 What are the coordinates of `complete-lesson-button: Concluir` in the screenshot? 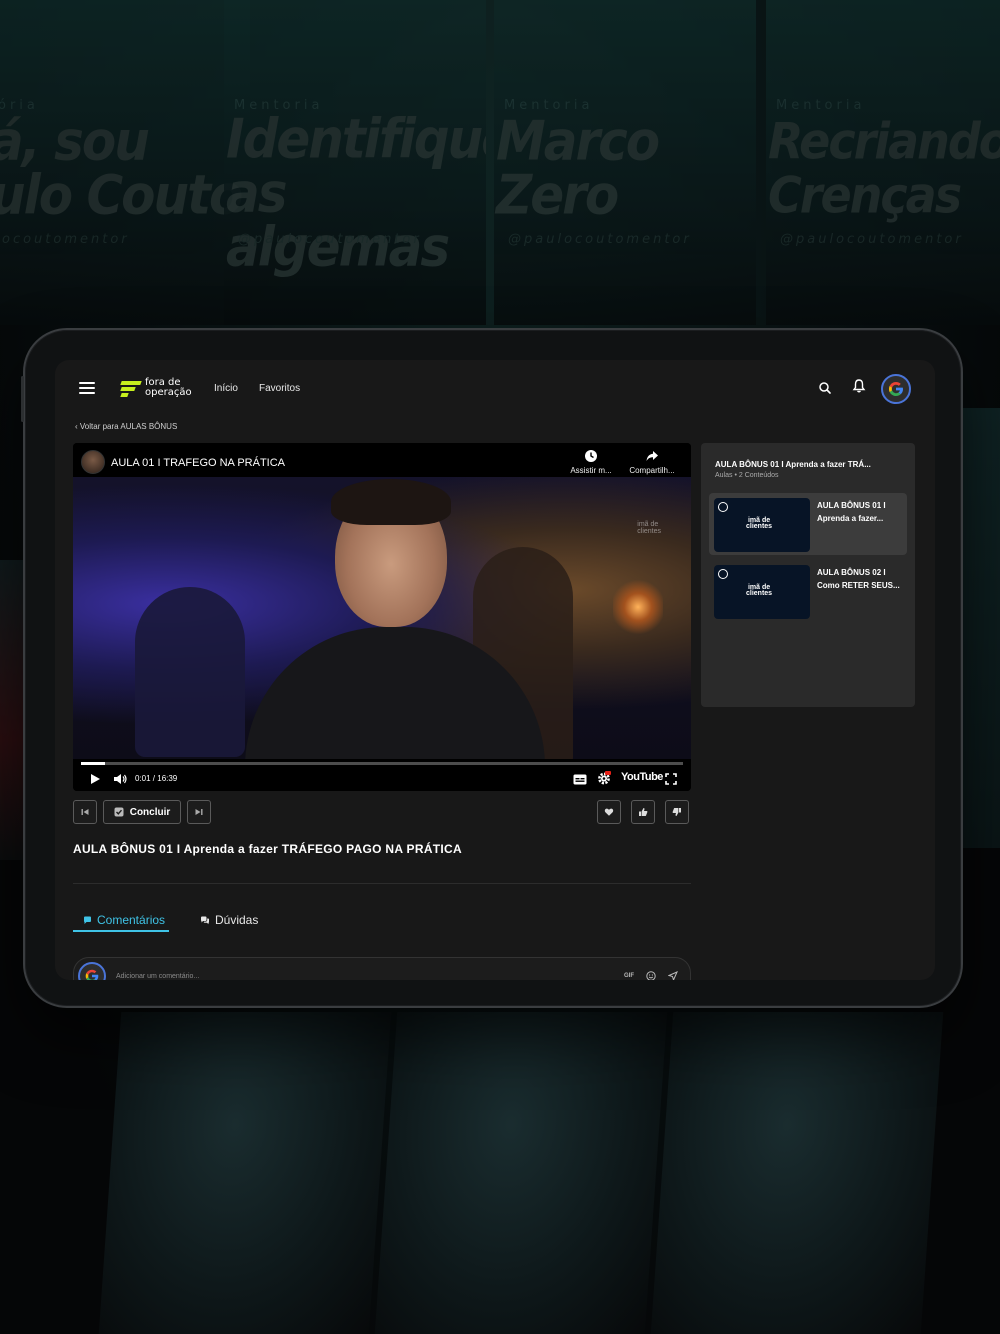 It's located at (142, 812).